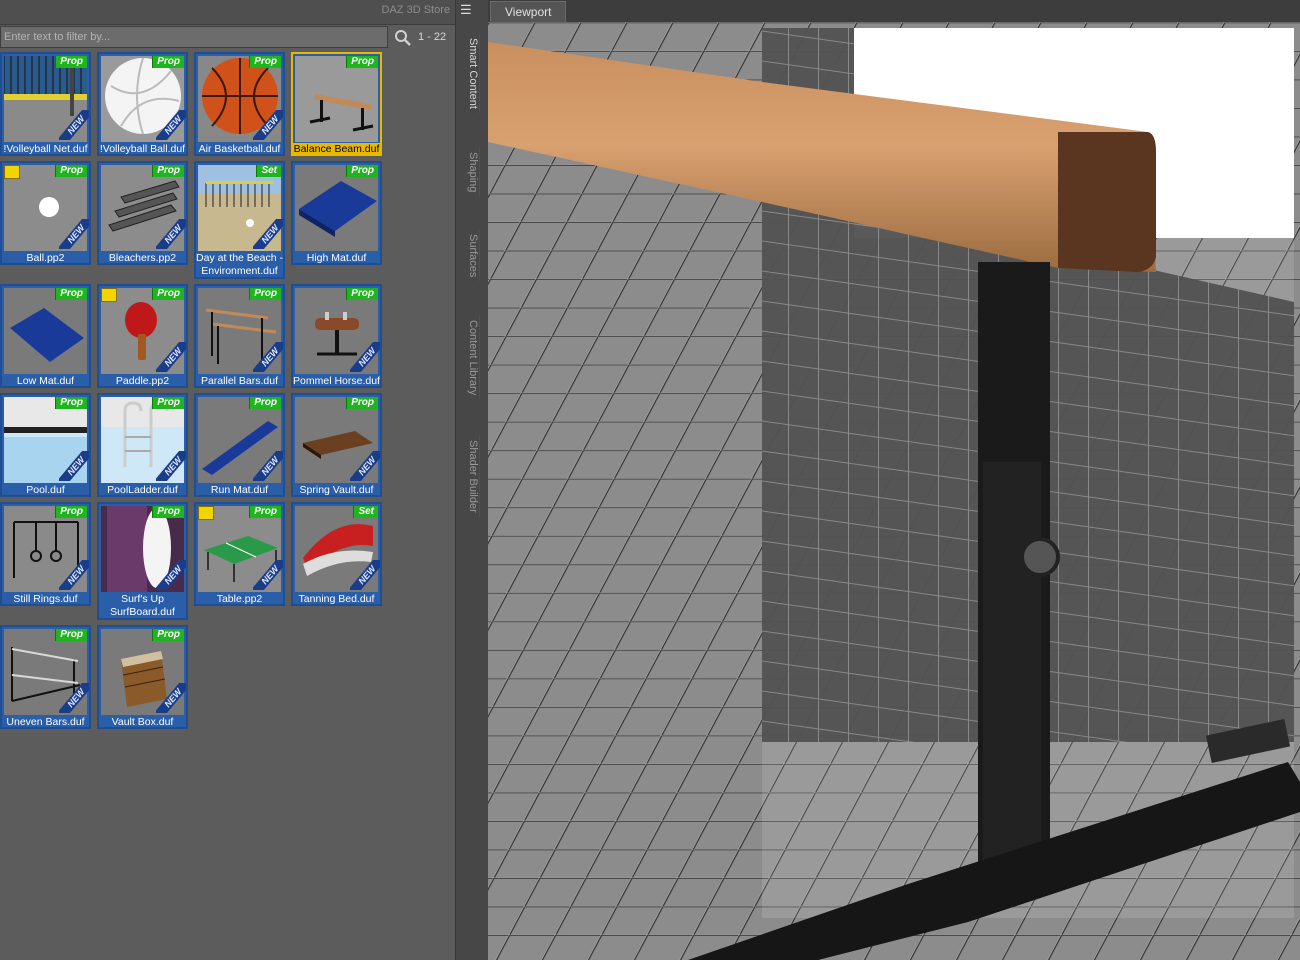 This screenshot has height=960, width=1300. Describe the element at coordinates (142, 561) in the screenshot. I see `content-item: Prop NEW Surf's Up SurfBoard.duf` at that location.